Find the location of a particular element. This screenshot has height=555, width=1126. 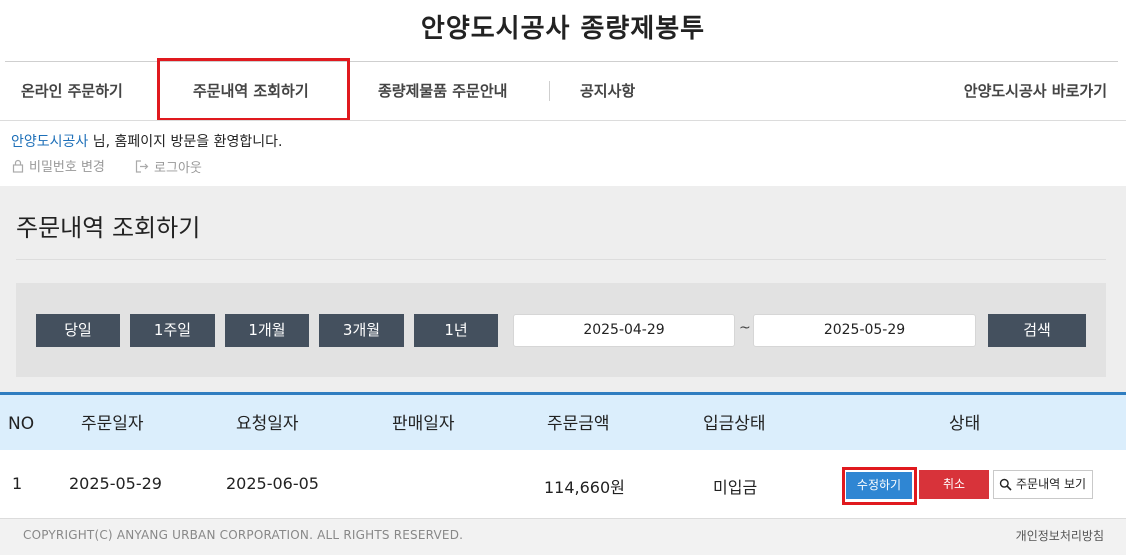

end-date-input: 2025-05-29 is located at coordinates (864, 330).